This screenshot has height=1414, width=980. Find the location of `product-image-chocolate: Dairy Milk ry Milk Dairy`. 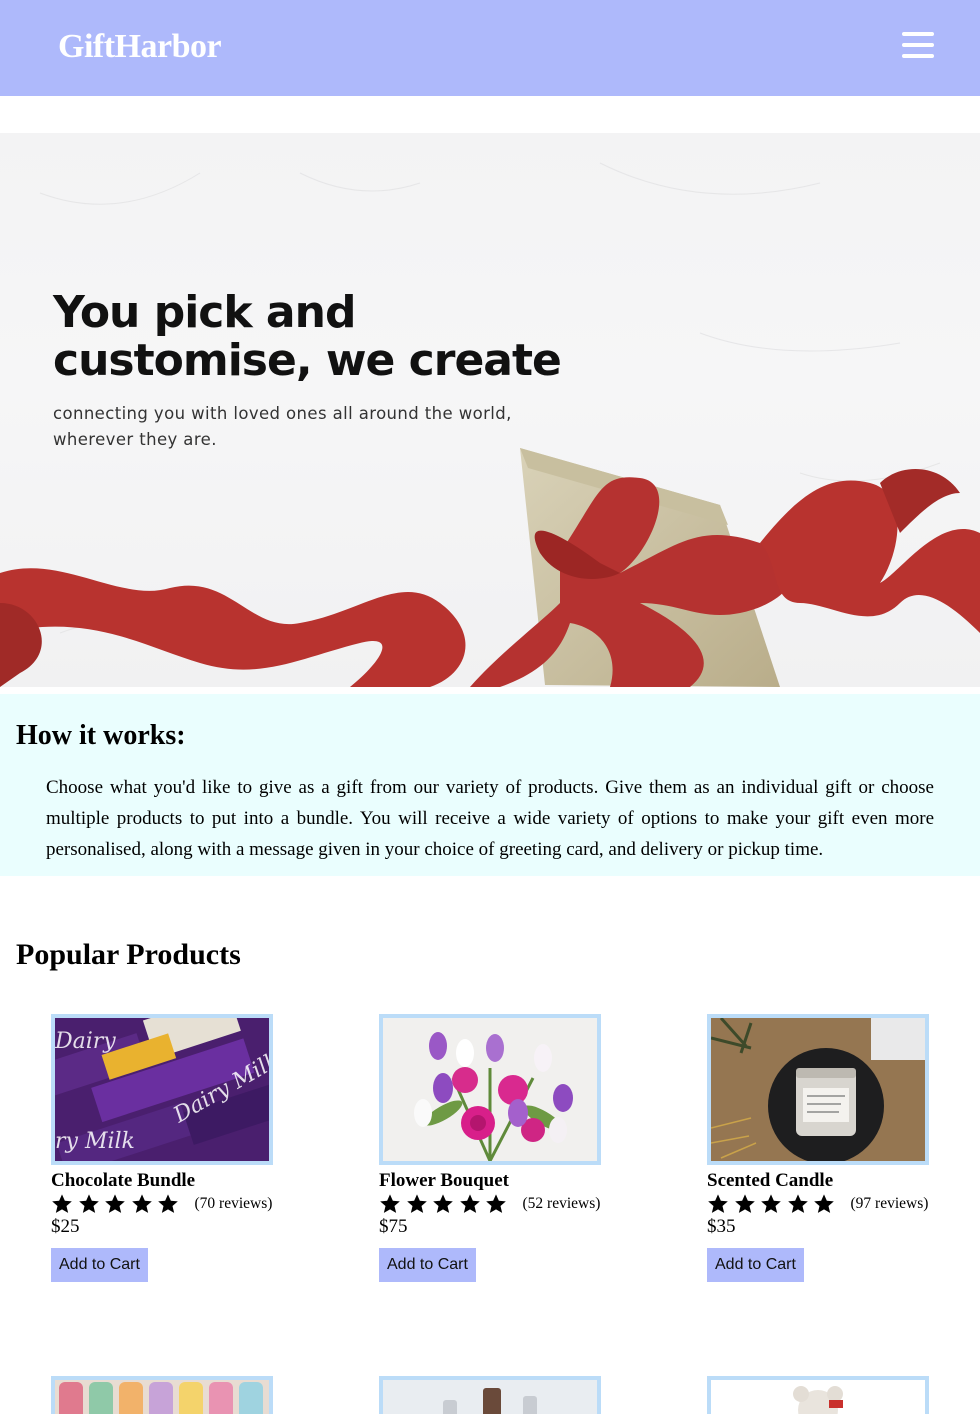

product-image-chocolate: Dairy Milk ry Milk Dairy is located at coordinates (162, 1089).